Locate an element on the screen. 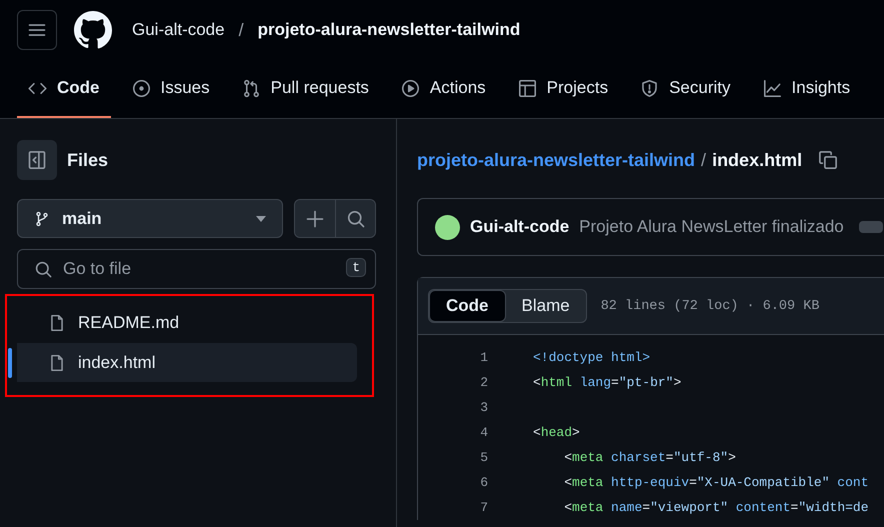 Image resolution: width=884 pixels, height=527 pixels. line-number: 6 is located at coordinates (483, 482).